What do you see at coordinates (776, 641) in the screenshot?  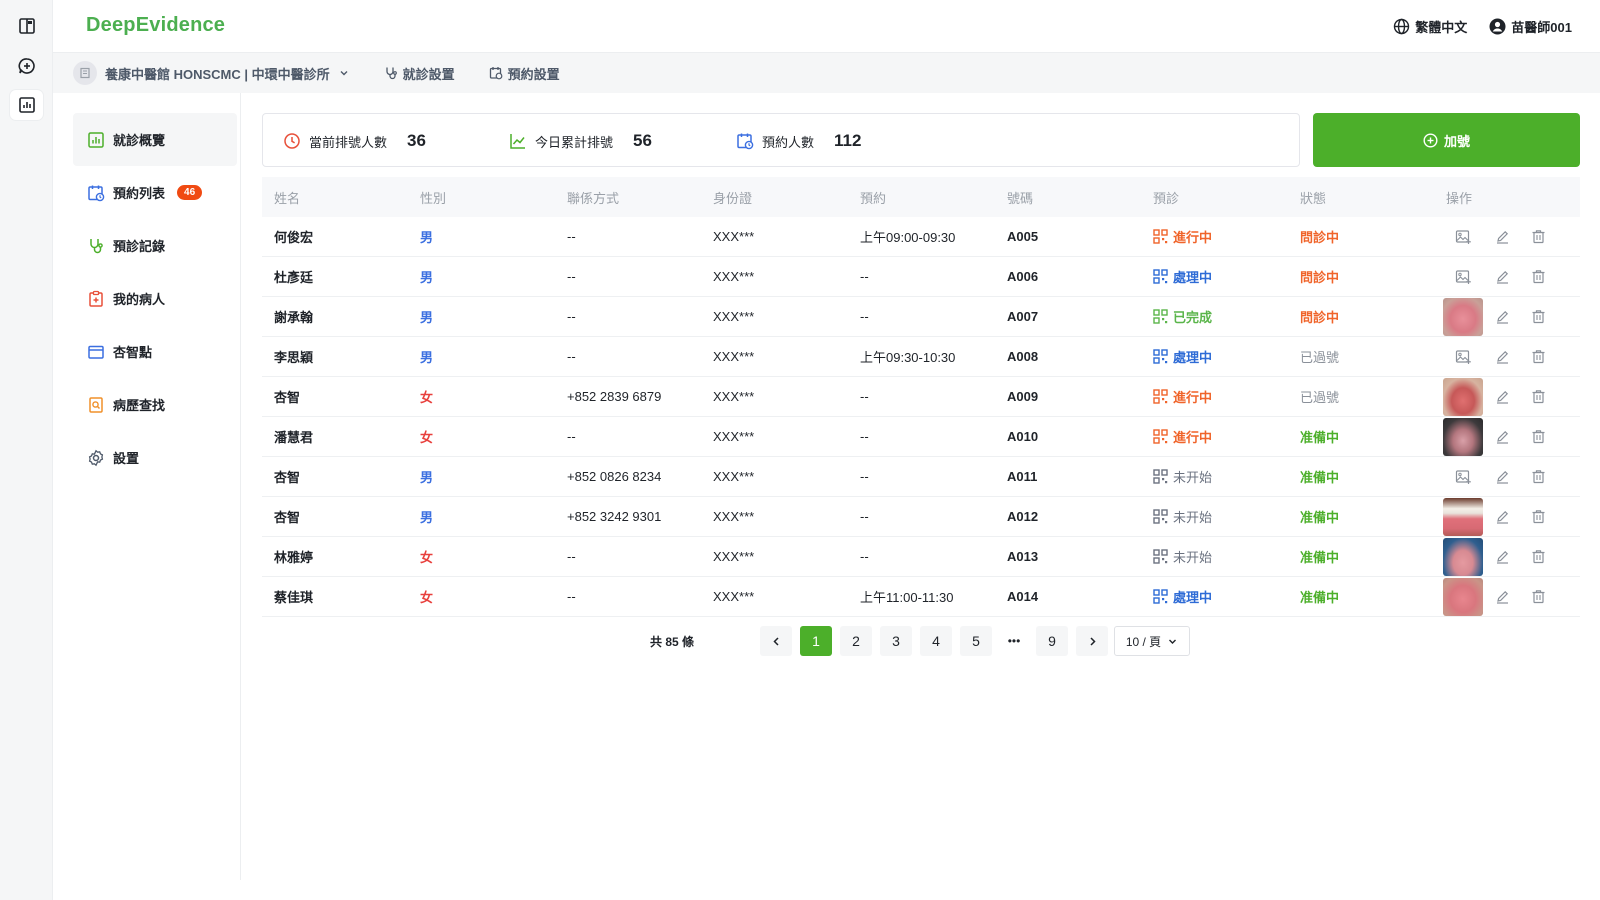 I see `previous-page-button` at bounding box center [776, 641].